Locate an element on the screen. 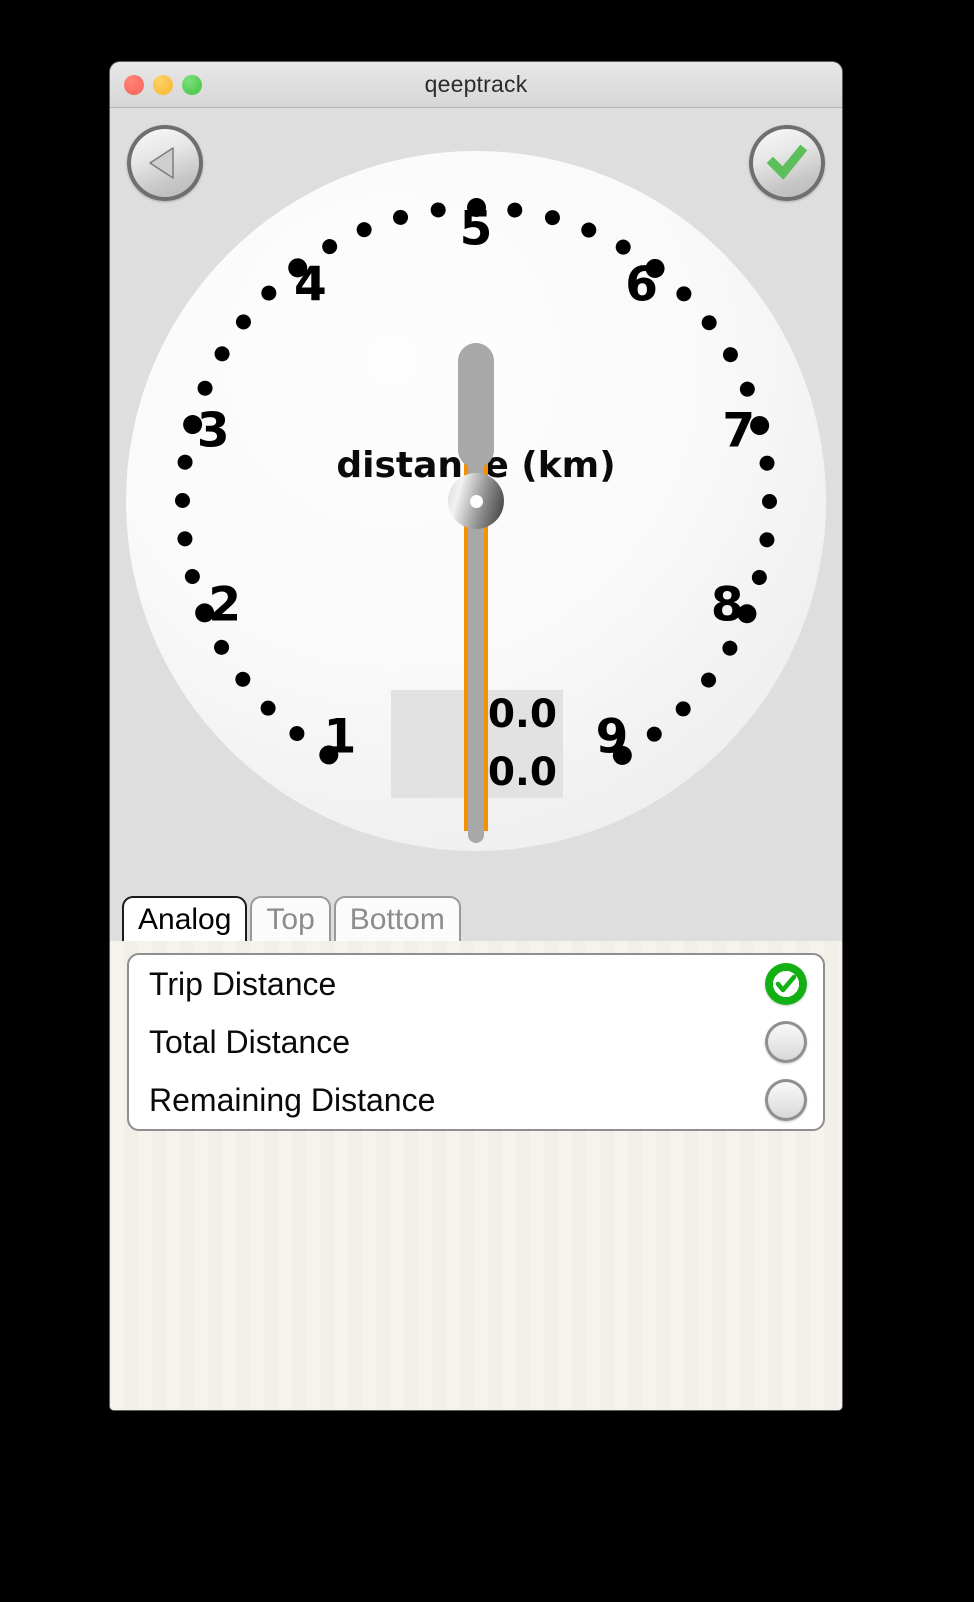 This screenshot has width=974, height=1602. tab-bottom: Bottom is located at coordinates (397, 918).